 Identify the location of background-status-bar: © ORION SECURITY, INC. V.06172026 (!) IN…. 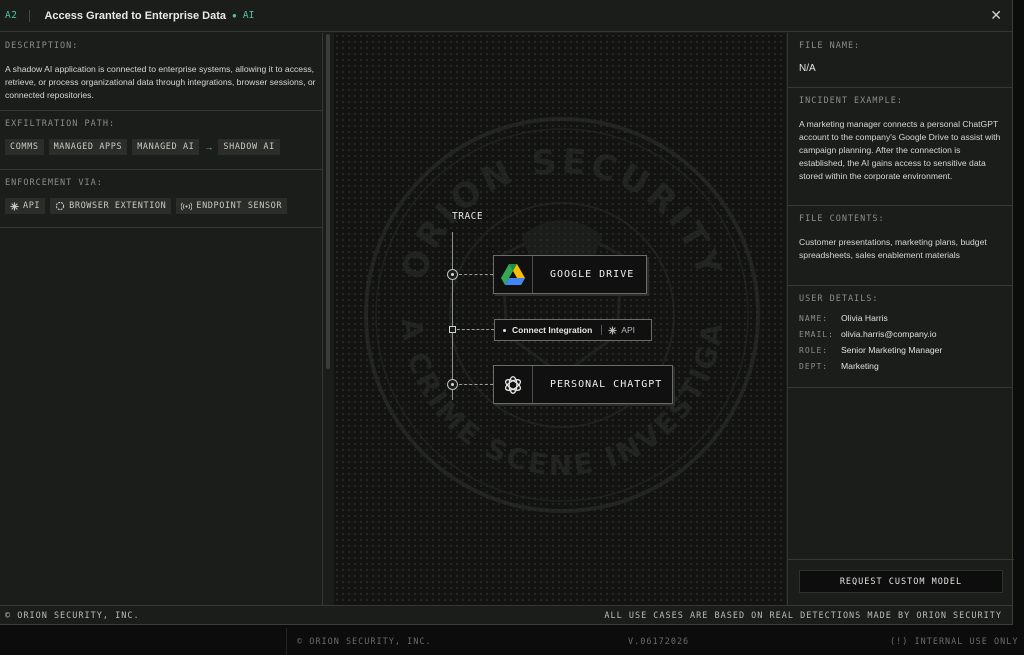
(512, 641).